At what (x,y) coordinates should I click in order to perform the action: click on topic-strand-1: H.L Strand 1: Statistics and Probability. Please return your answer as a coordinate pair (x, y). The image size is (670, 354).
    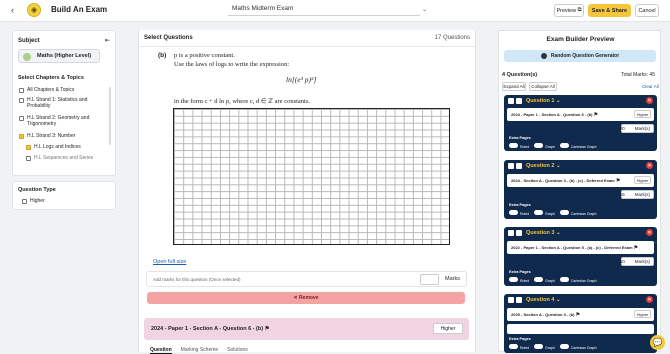
    Looking at the image, I should click on (58, 103).